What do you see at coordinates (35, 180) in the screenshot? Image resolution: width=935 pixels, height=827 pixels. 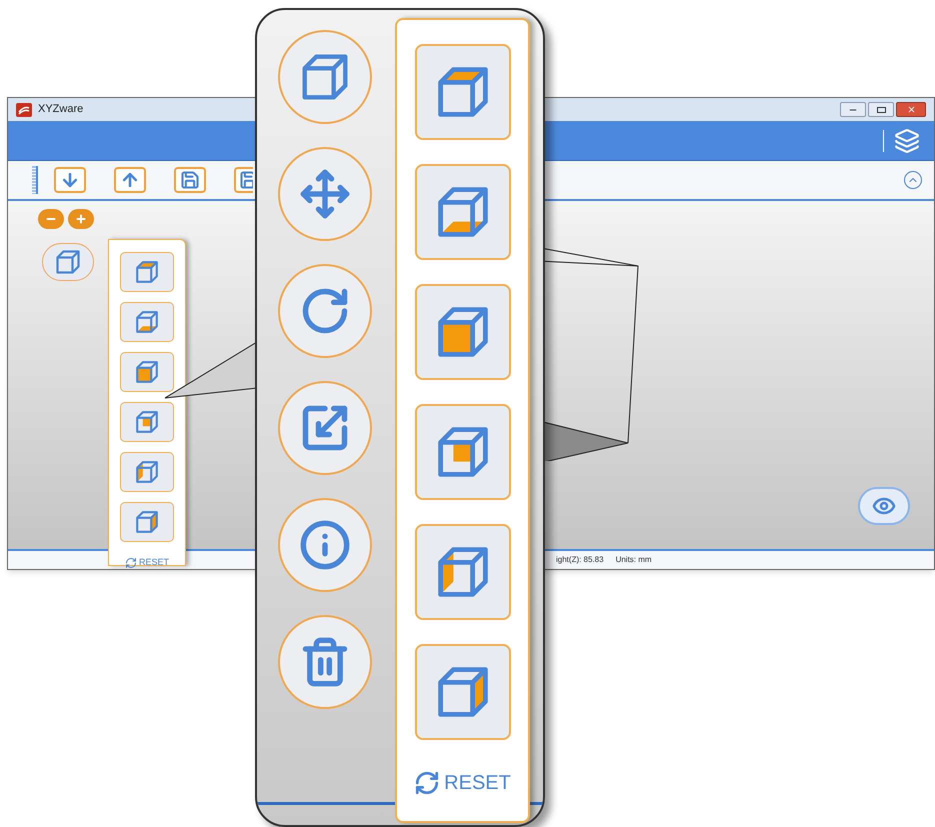 I see `toolbar-grip` at bounding box center [35, 180].